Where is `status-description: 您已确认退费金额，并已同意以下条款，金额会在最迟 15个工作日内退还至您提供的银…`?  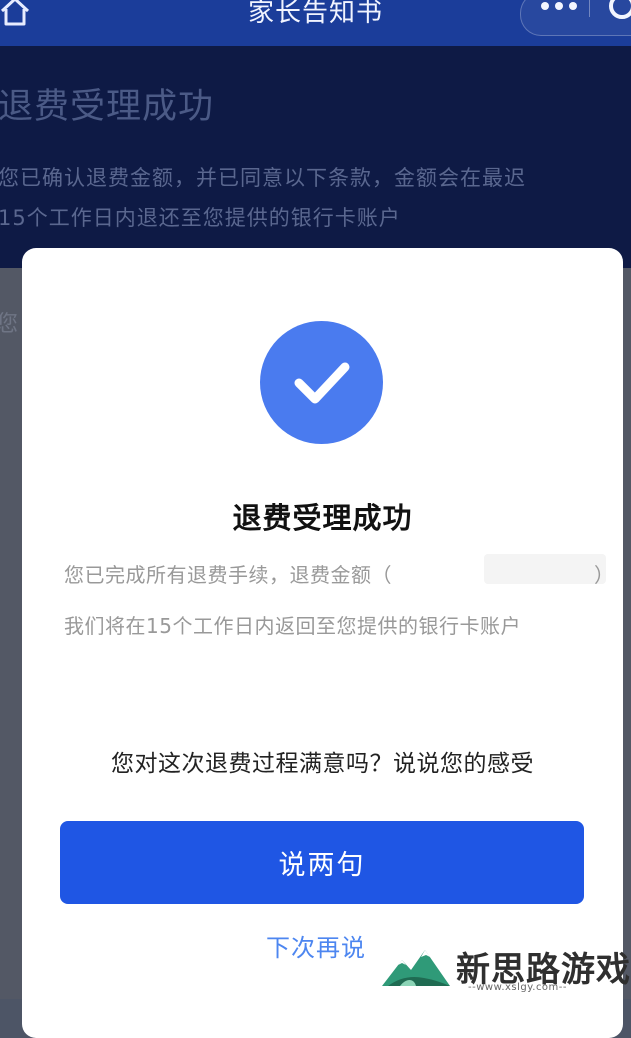 status-description: 您已确认退费金额，并已同意以下条款，金额会在最迟 15个工作日内退还至您提供的银… is located at coordinates (315, 198).